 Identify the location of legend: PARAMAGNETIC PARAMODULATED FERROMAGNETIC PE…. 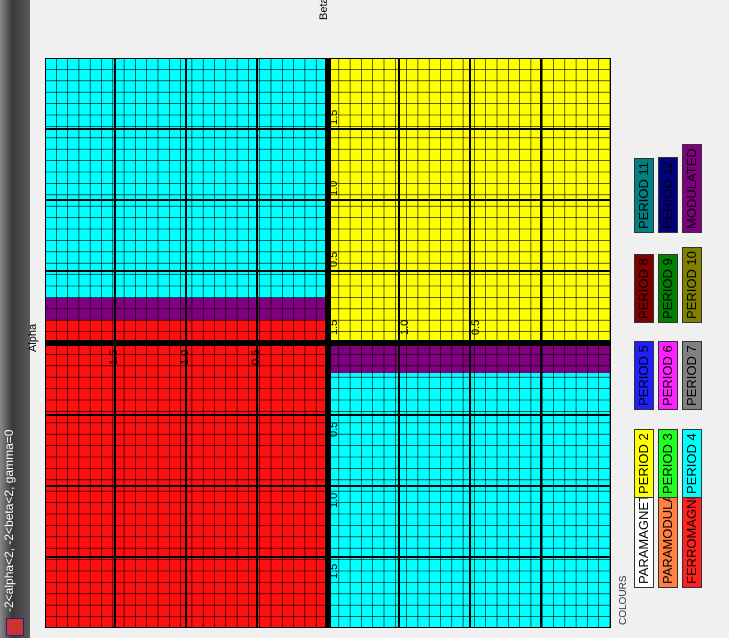
(670, 343).